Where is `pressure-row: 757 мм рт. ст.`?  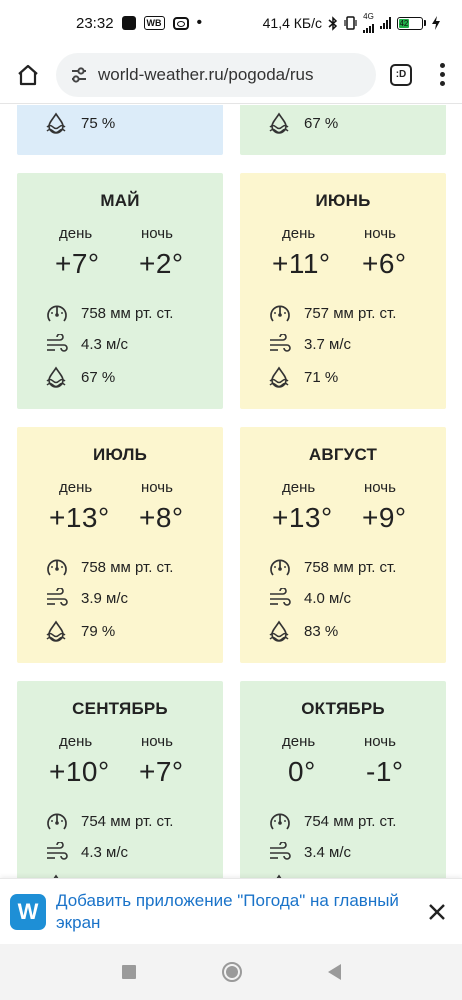
pressure-row: 757 мм рт. ст. is located at coordinates (332, 313).